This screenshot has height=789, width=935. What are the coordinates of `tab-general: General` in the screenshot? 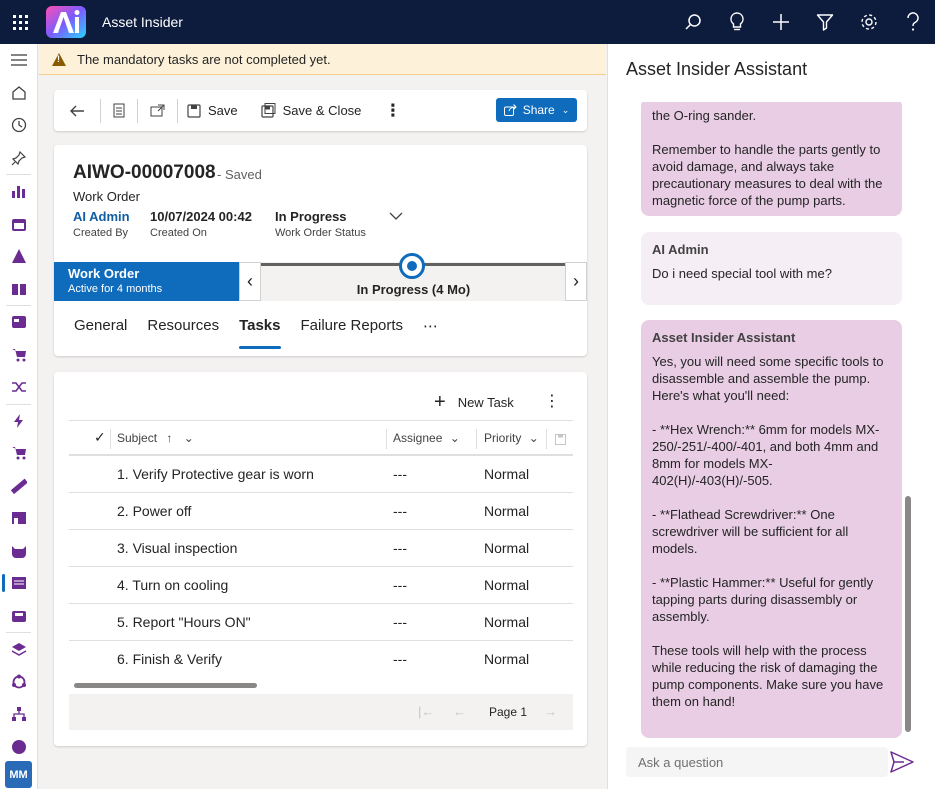 It's located at (100, 333).